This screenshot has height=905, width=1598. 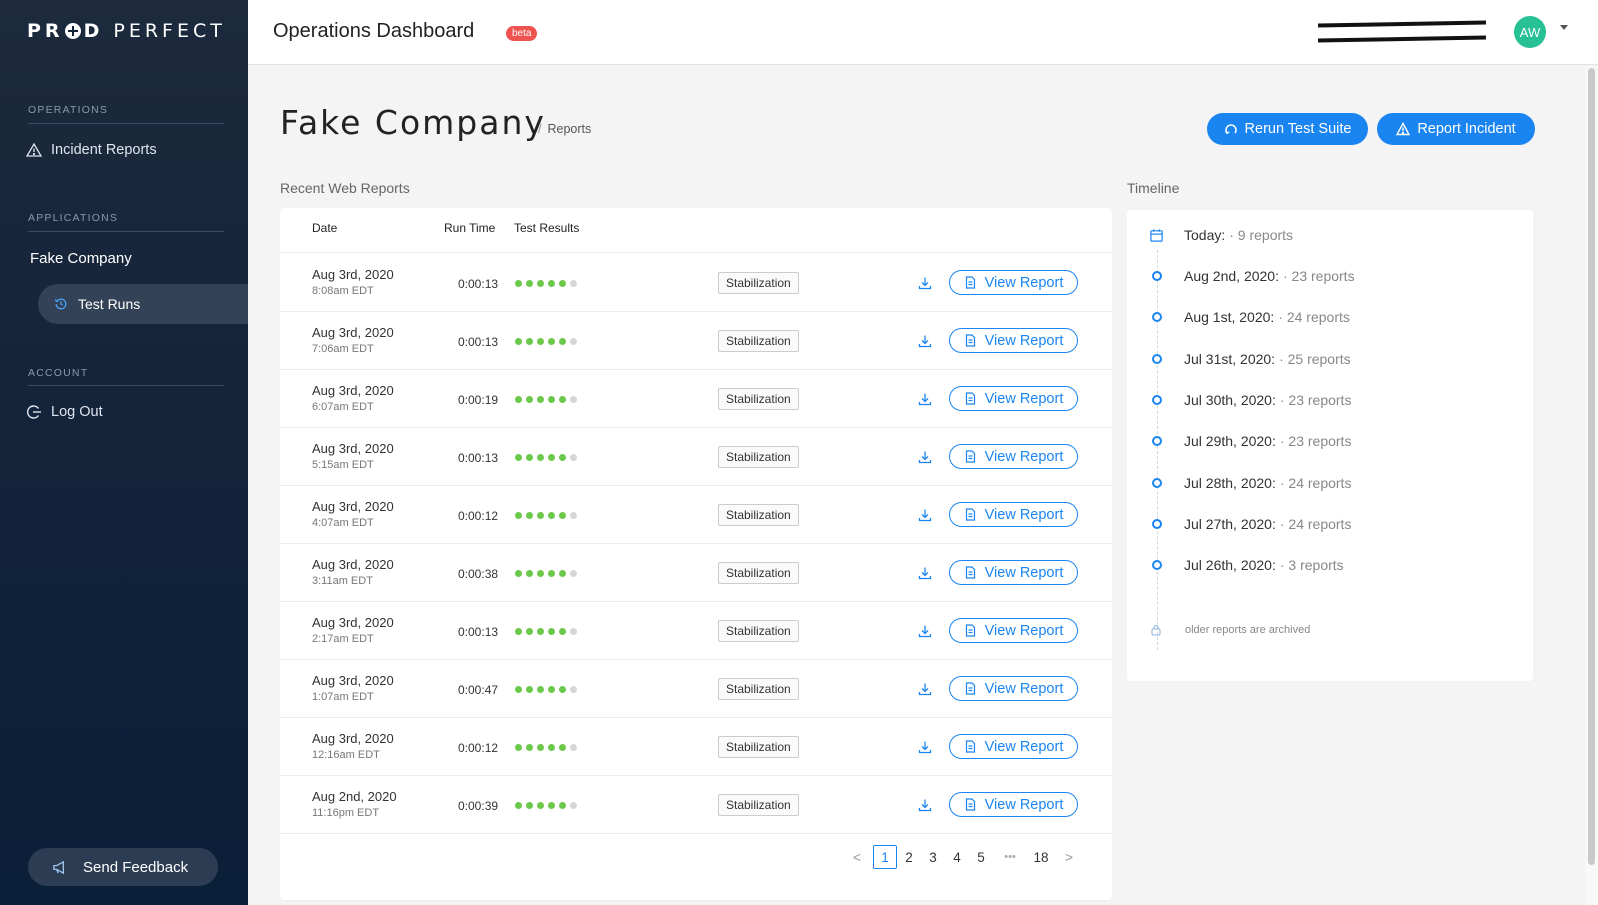 I want to click on breadcrumb-reports: Reports, so click(x=569, y=129).